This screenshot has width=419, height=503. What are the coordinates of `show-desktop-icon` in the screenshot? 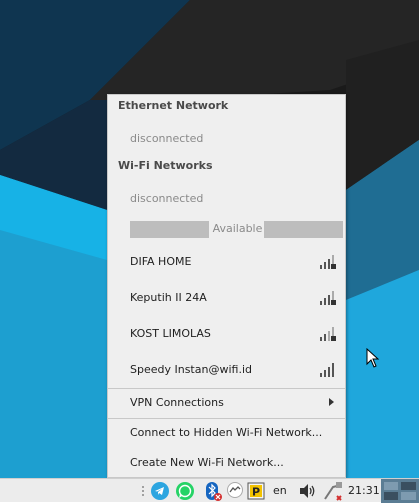 It's located at (400, 491).